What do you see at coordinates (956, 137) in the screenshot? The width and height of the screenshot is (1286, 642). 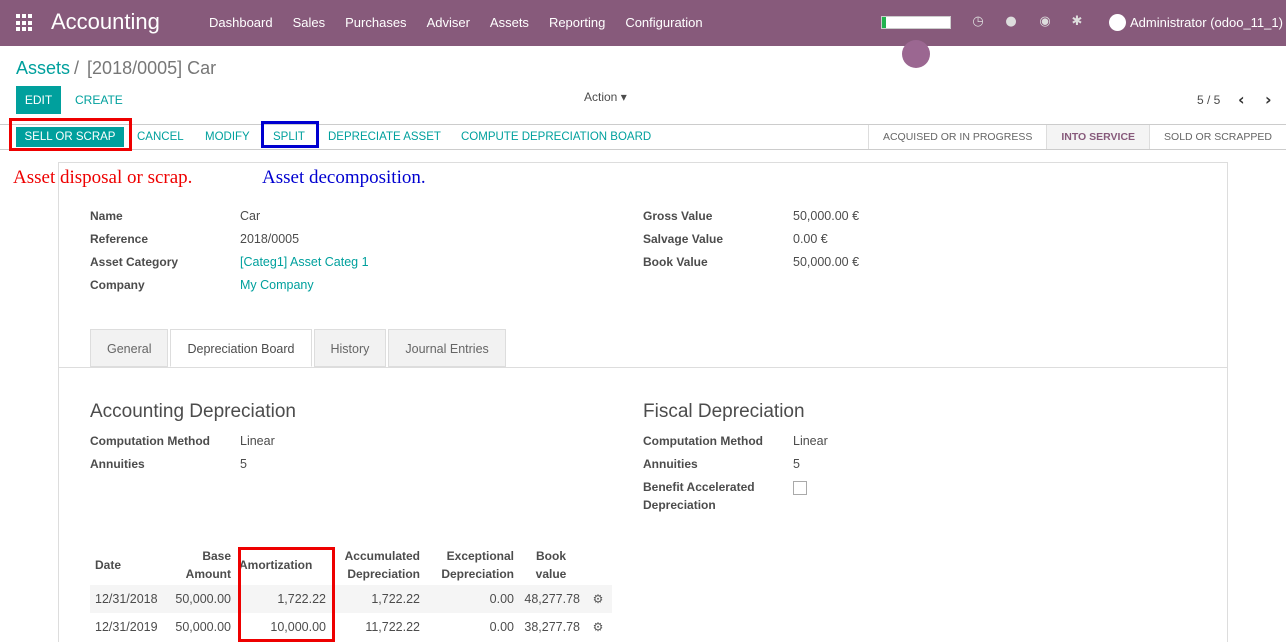 I see `stage-acquised: ACQUISED OR IN PROGRESS` at bounding box center [956, 137].